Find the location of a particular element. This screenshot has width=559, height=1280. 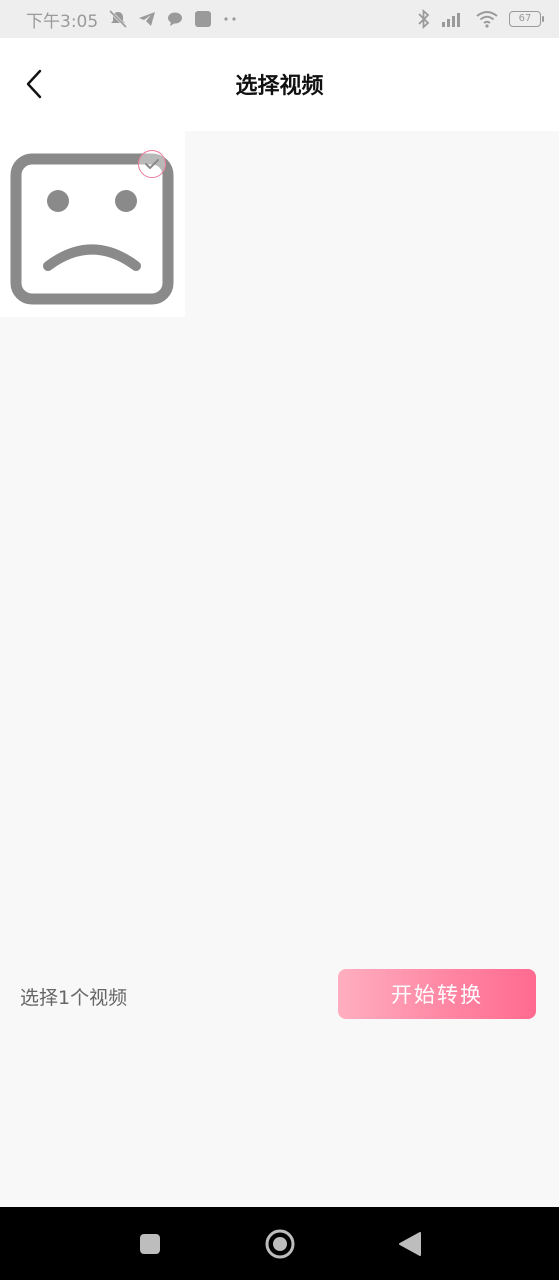

start-convert-button: 开始转换 is located at coordinates (437, 994).